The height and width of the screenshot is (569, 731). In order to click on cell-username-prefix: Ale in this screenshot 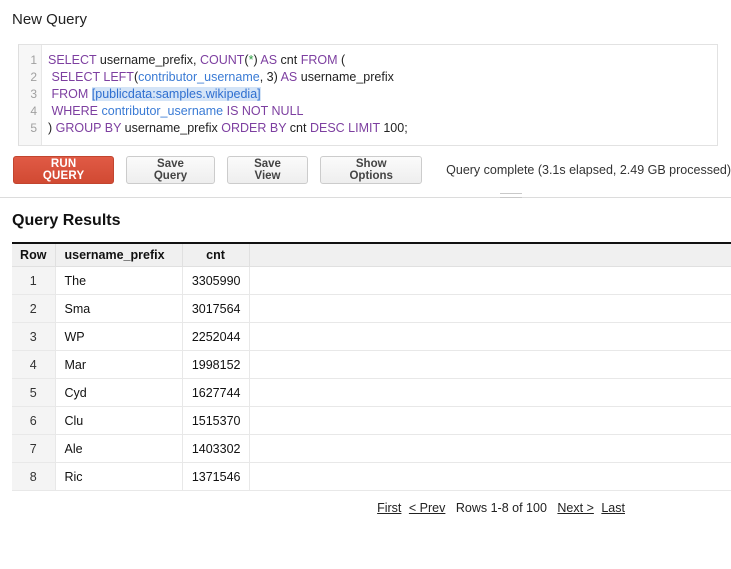, I will do `click(119, 448)`.